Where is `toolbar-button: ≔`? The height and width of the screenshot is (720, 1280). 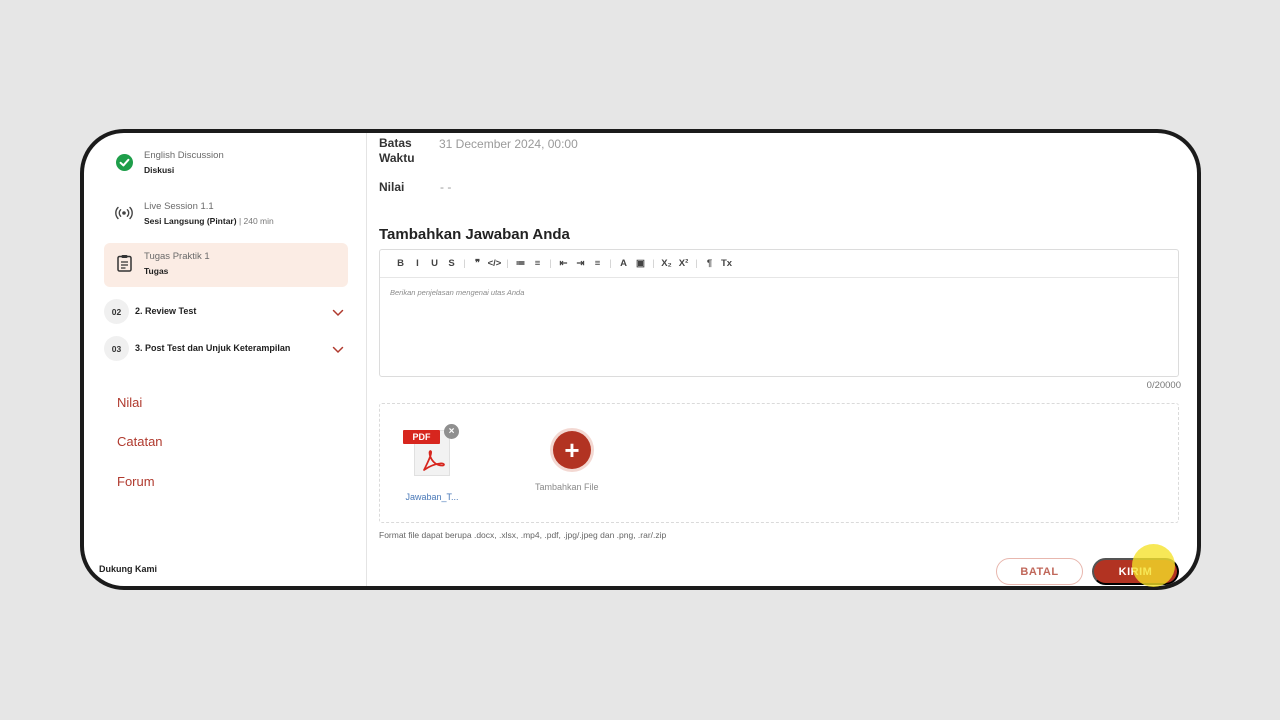
toolbar-button: ≔ is located at coordinates (520, 263).